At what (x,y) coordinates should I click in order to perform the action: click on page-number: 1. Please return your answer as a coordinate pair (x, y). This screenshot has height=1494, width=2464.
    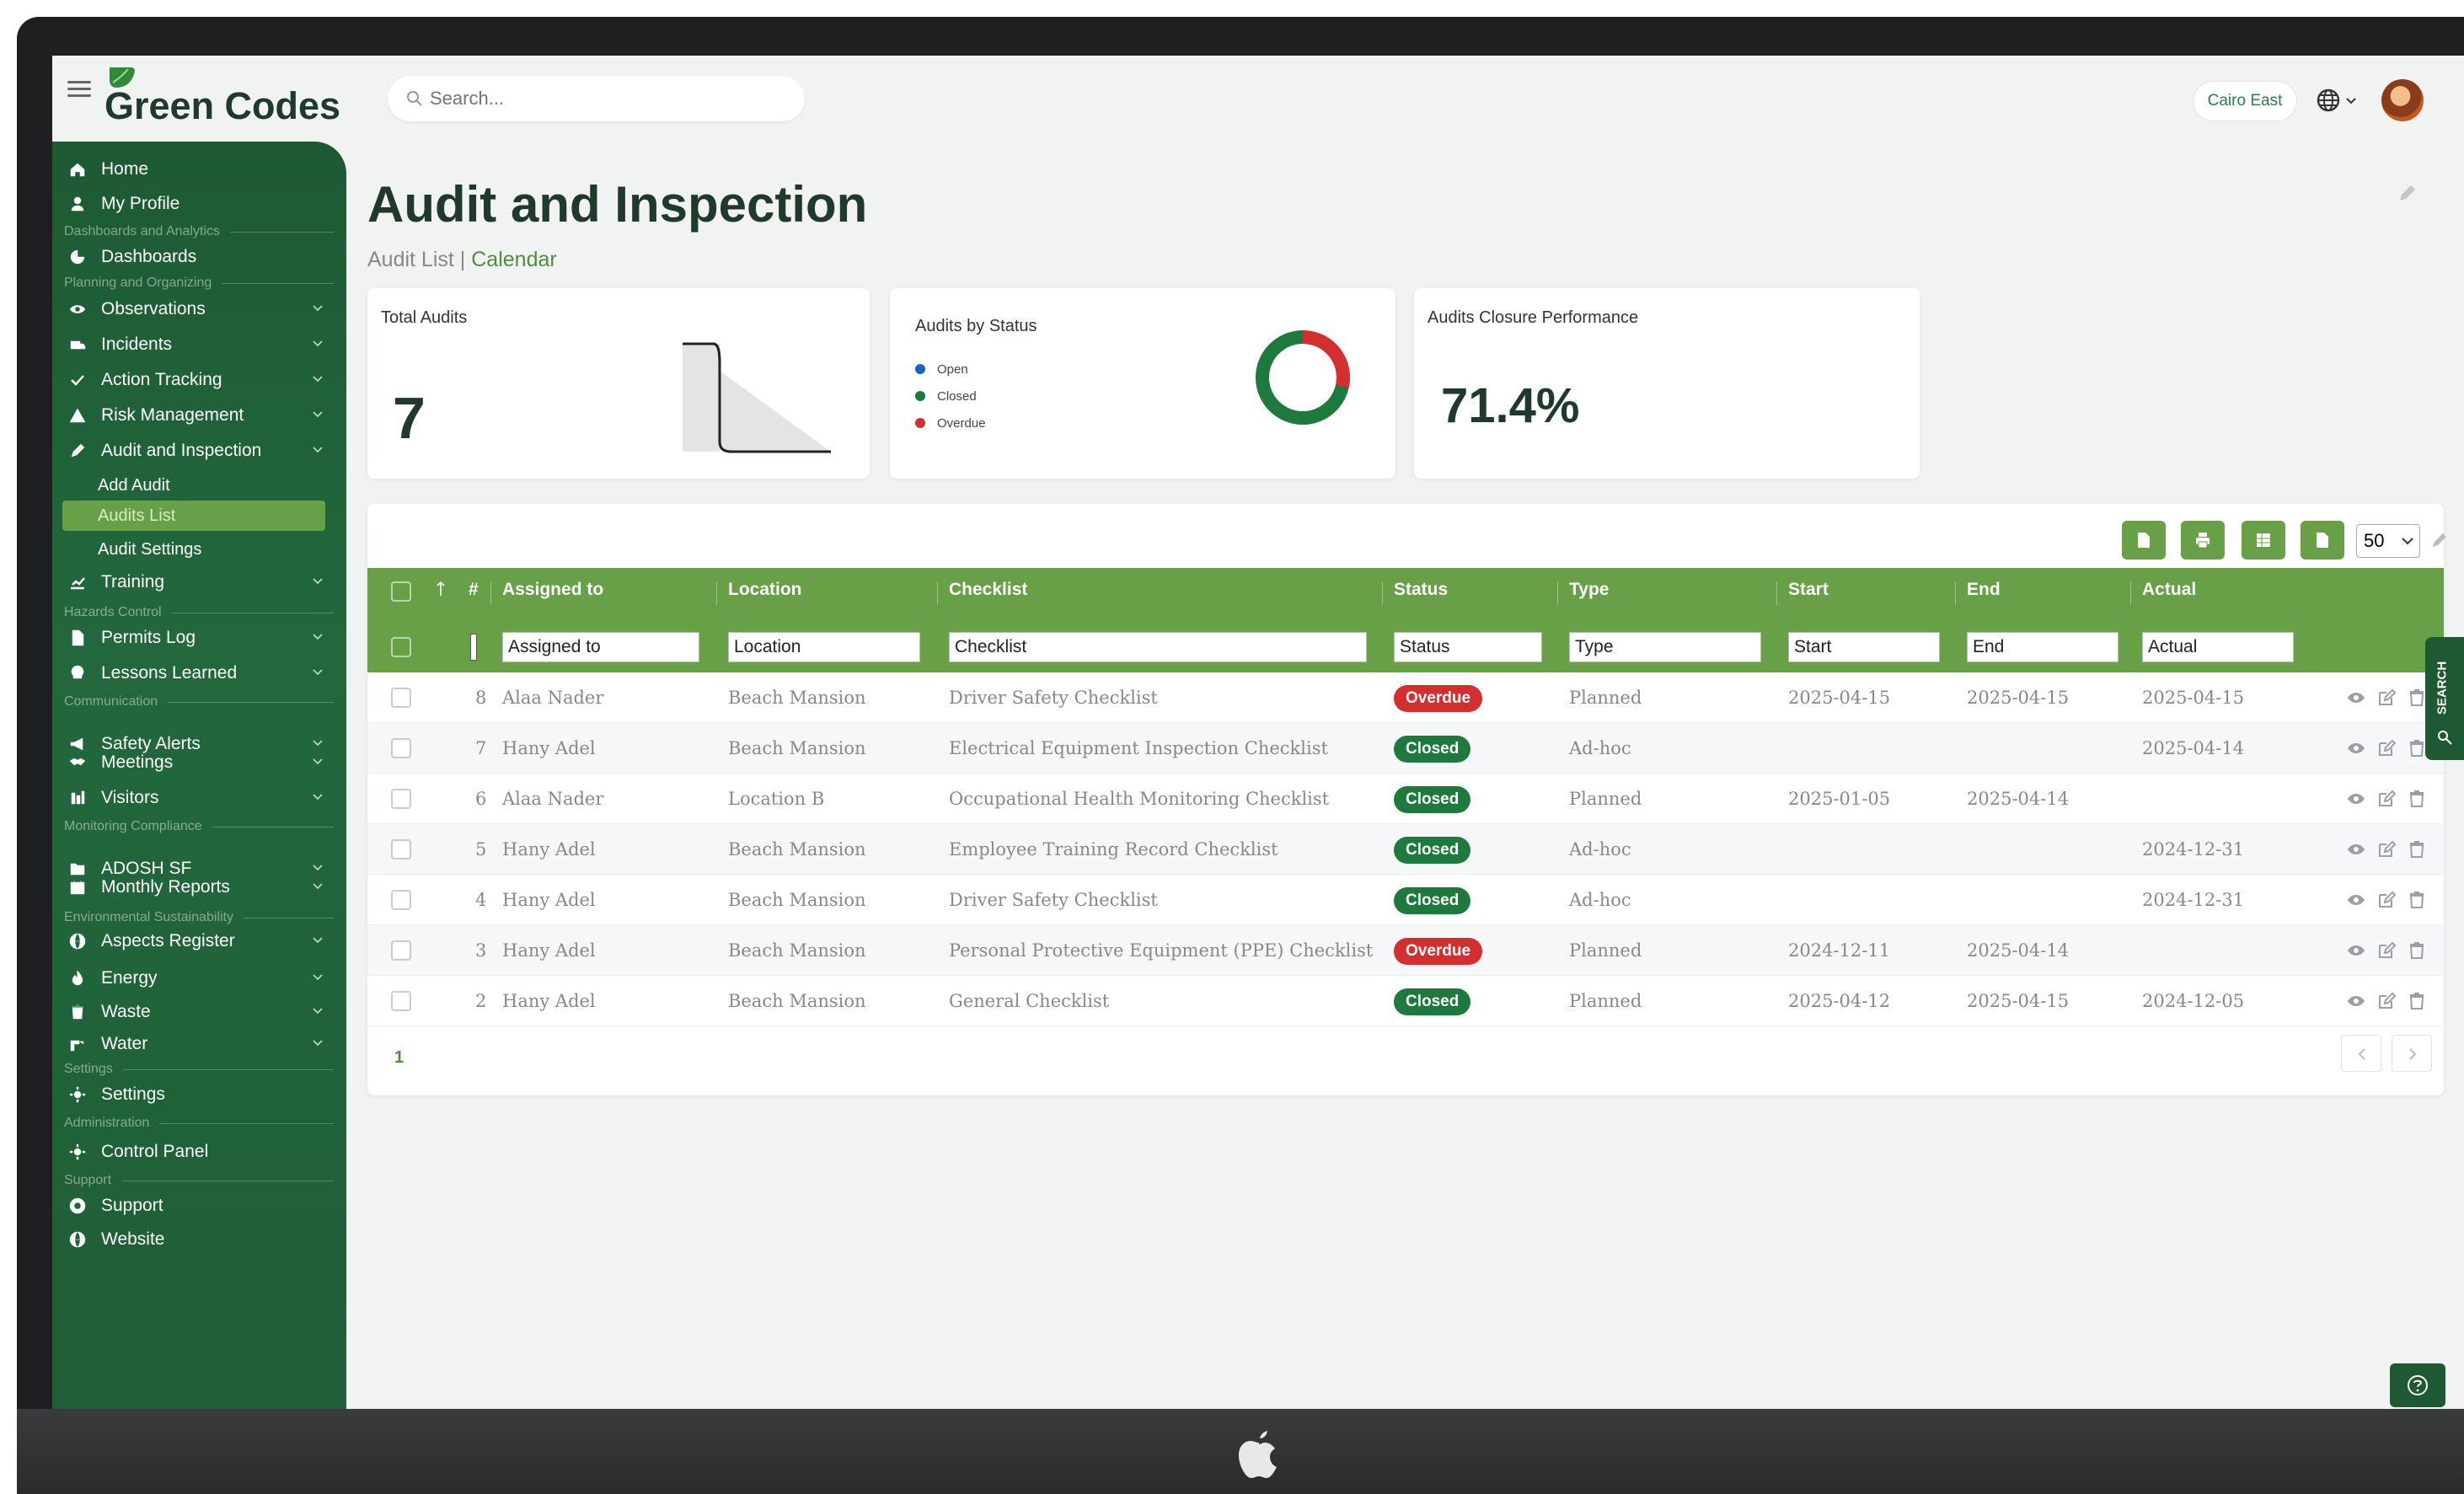
    Looking at the image, I should click on (399, 1058).